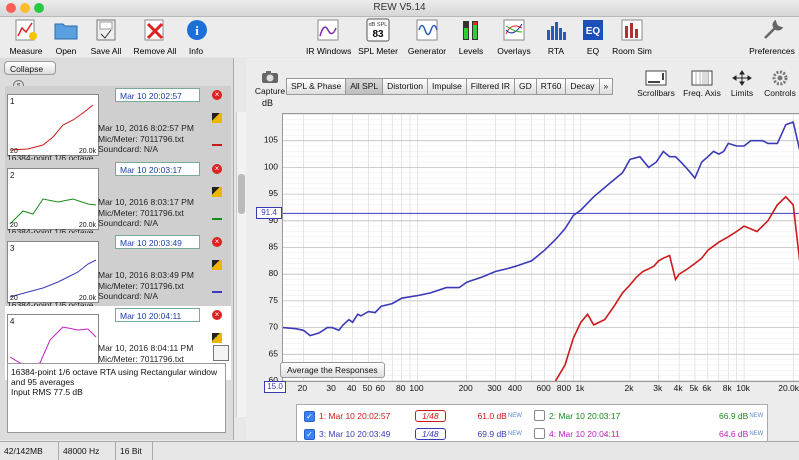 This screenshot has width=799, height=460. I want to click on camera-icon, so click(270, 77).